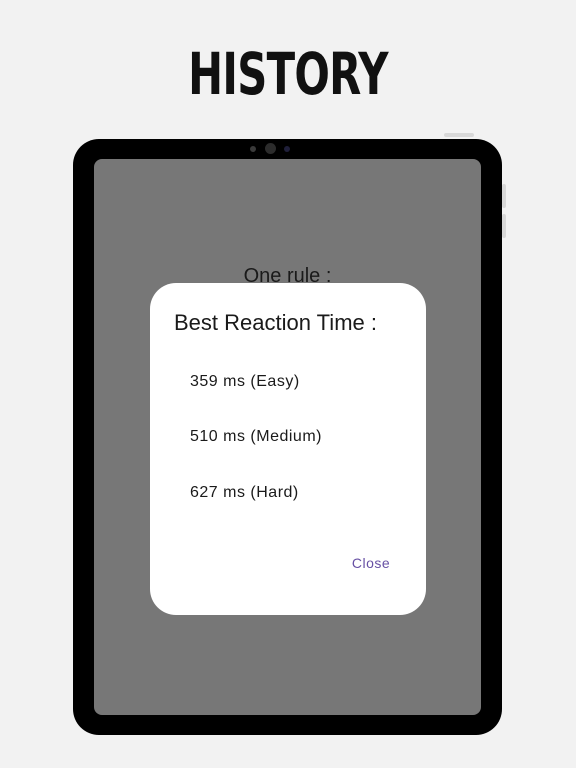  What do you see at coordinates (275, 322) in the screenshot?
I see `dialog-title: Best Reaction Time :` at bounding box center [275, 322].